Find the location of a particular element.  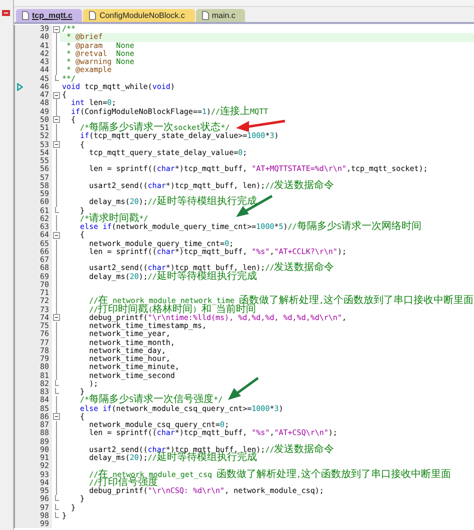

close-icon is located at coordinates (6, 13).